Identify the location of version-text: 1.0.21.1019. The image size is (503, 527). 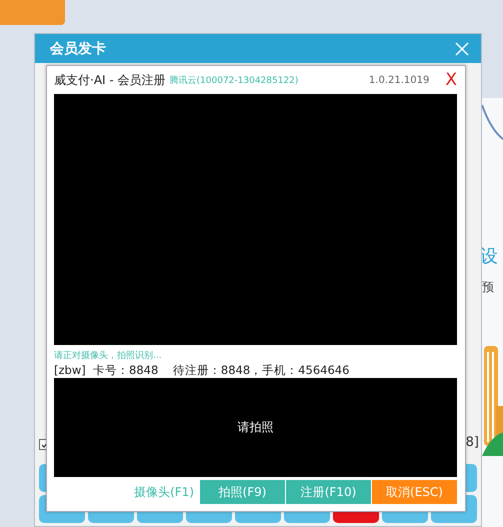
(399, 80).